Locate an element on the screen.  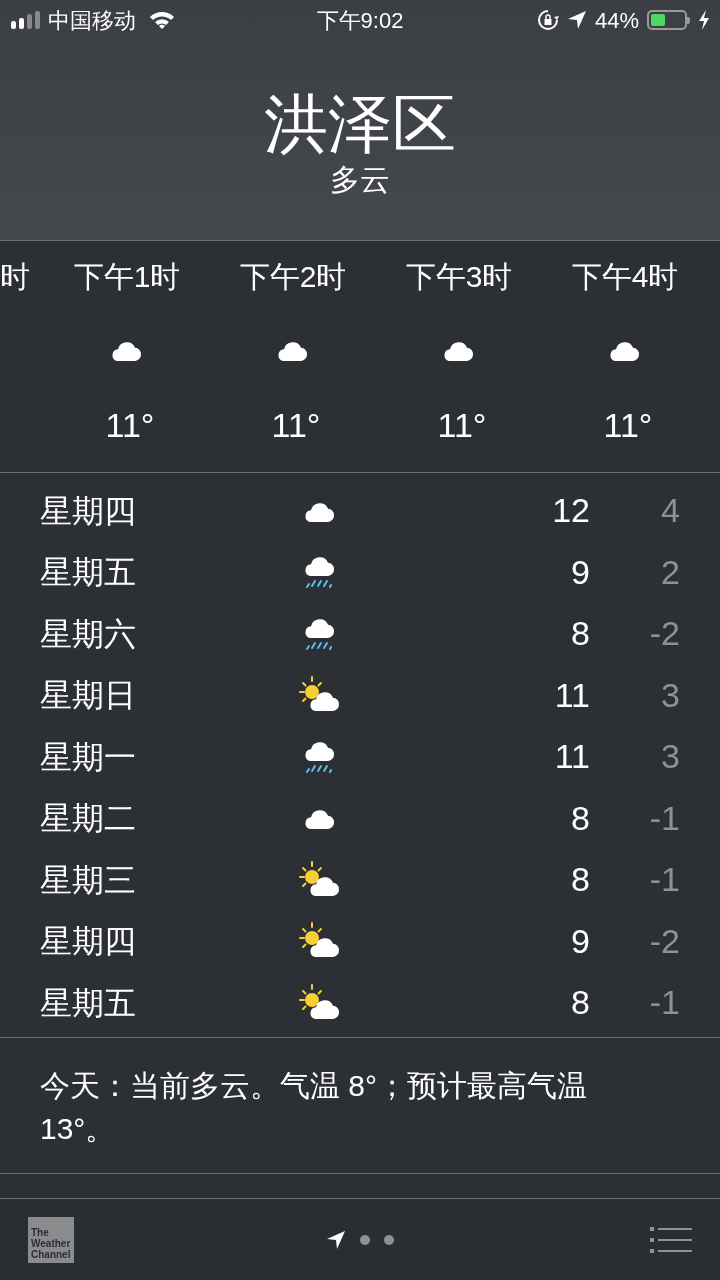
day-name: 星期二 is located at coordinates (88, 819).